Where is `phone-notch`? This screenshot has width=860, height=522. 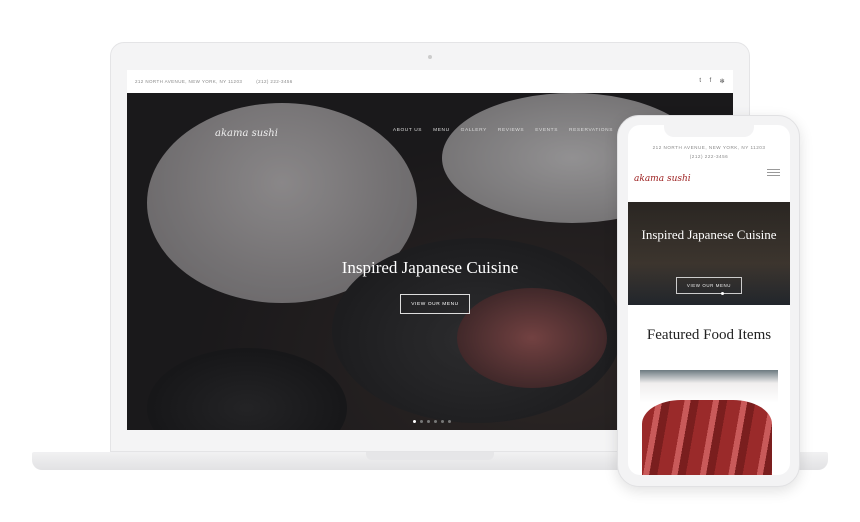 phone-notch is located at coordinates (709, 131).